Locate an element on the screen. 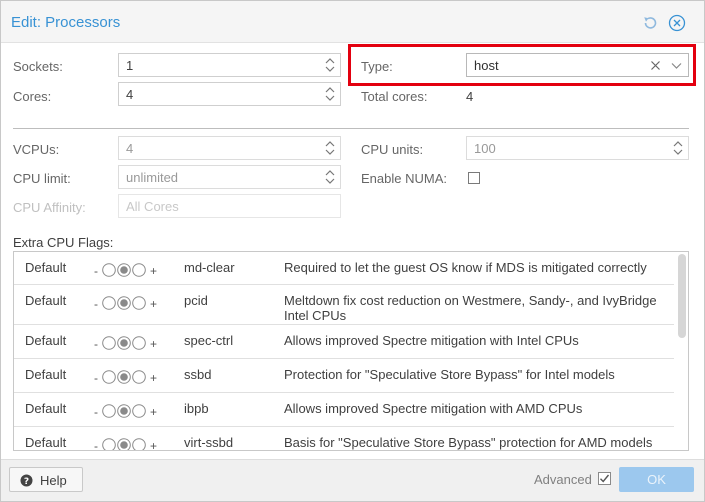 This screenshot has width=705, height=502. cpu-affinity-label: CPU Affinity: is located at coordinates (49, 207).